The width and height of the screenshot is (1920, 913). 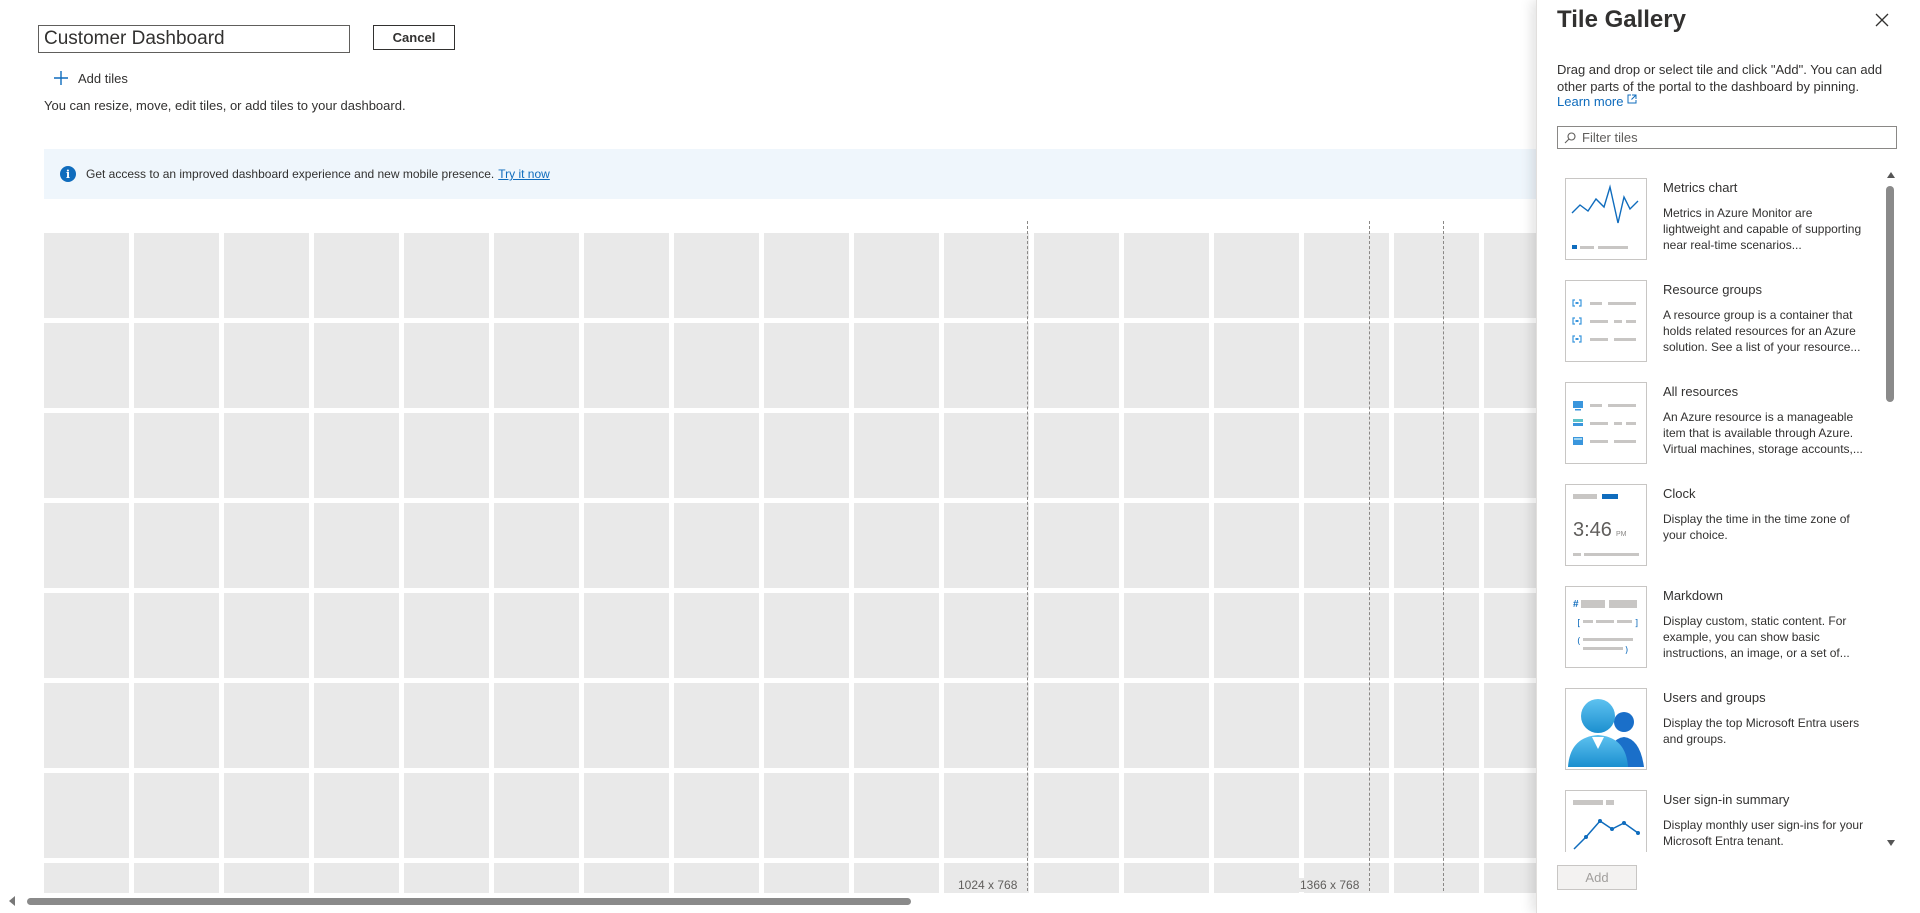 What do you see at coordinates (1882, 20) in the screenshot?
I see `close-icon` at bounding box center [1882, 20].